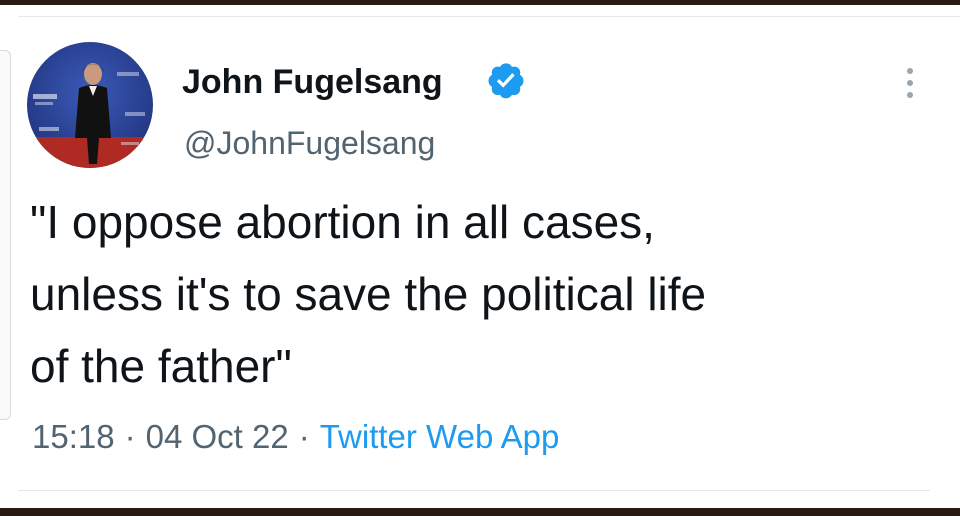 The image size is (960, 516). Describe the element at coordinates (309, 143) in the screenshot. I see `author-handle: @JohnFugelsang` at that location.